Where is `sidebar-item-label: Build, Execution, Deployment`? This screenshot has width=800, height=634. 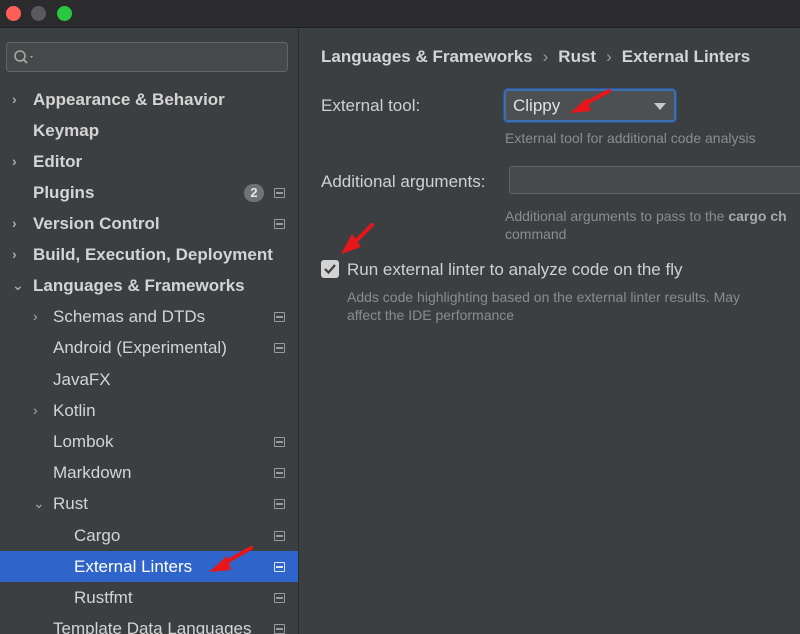
sidebar-item-label: Build, Execution, Deployment is located at coordinates (153, 254).